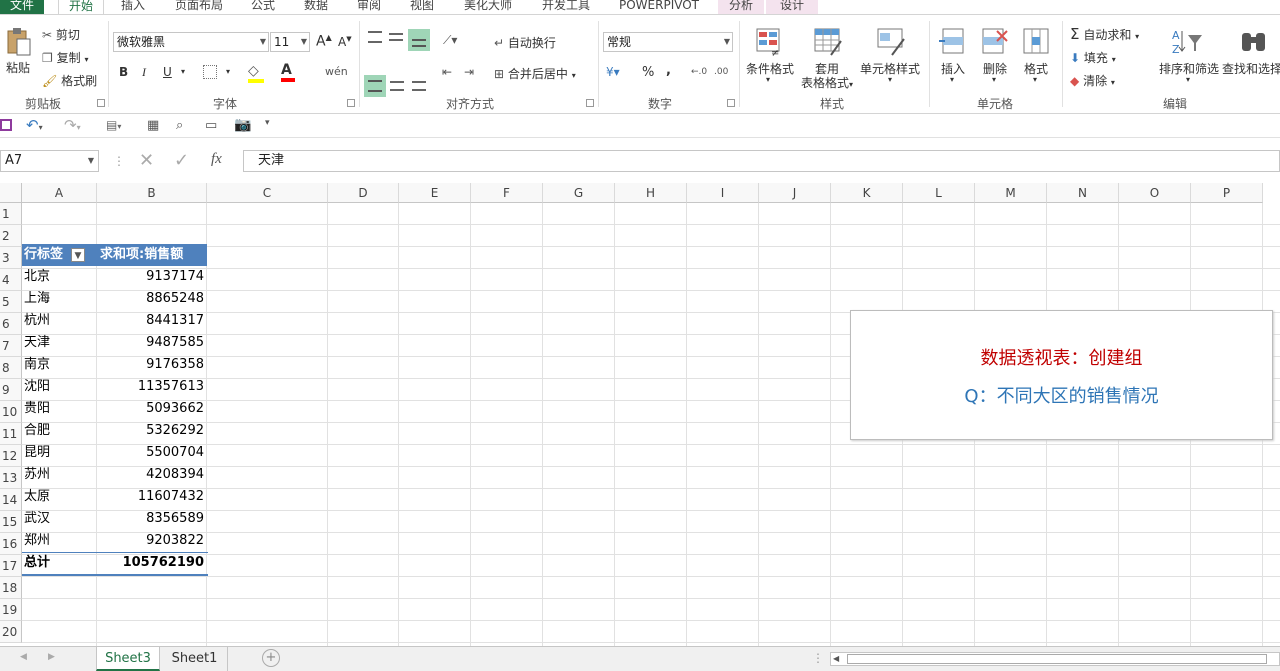  What do you see at coordinates (150, 497) in the screenshot?
I see `pivot-row-value: 11607432` at bounding box center [150, 497].